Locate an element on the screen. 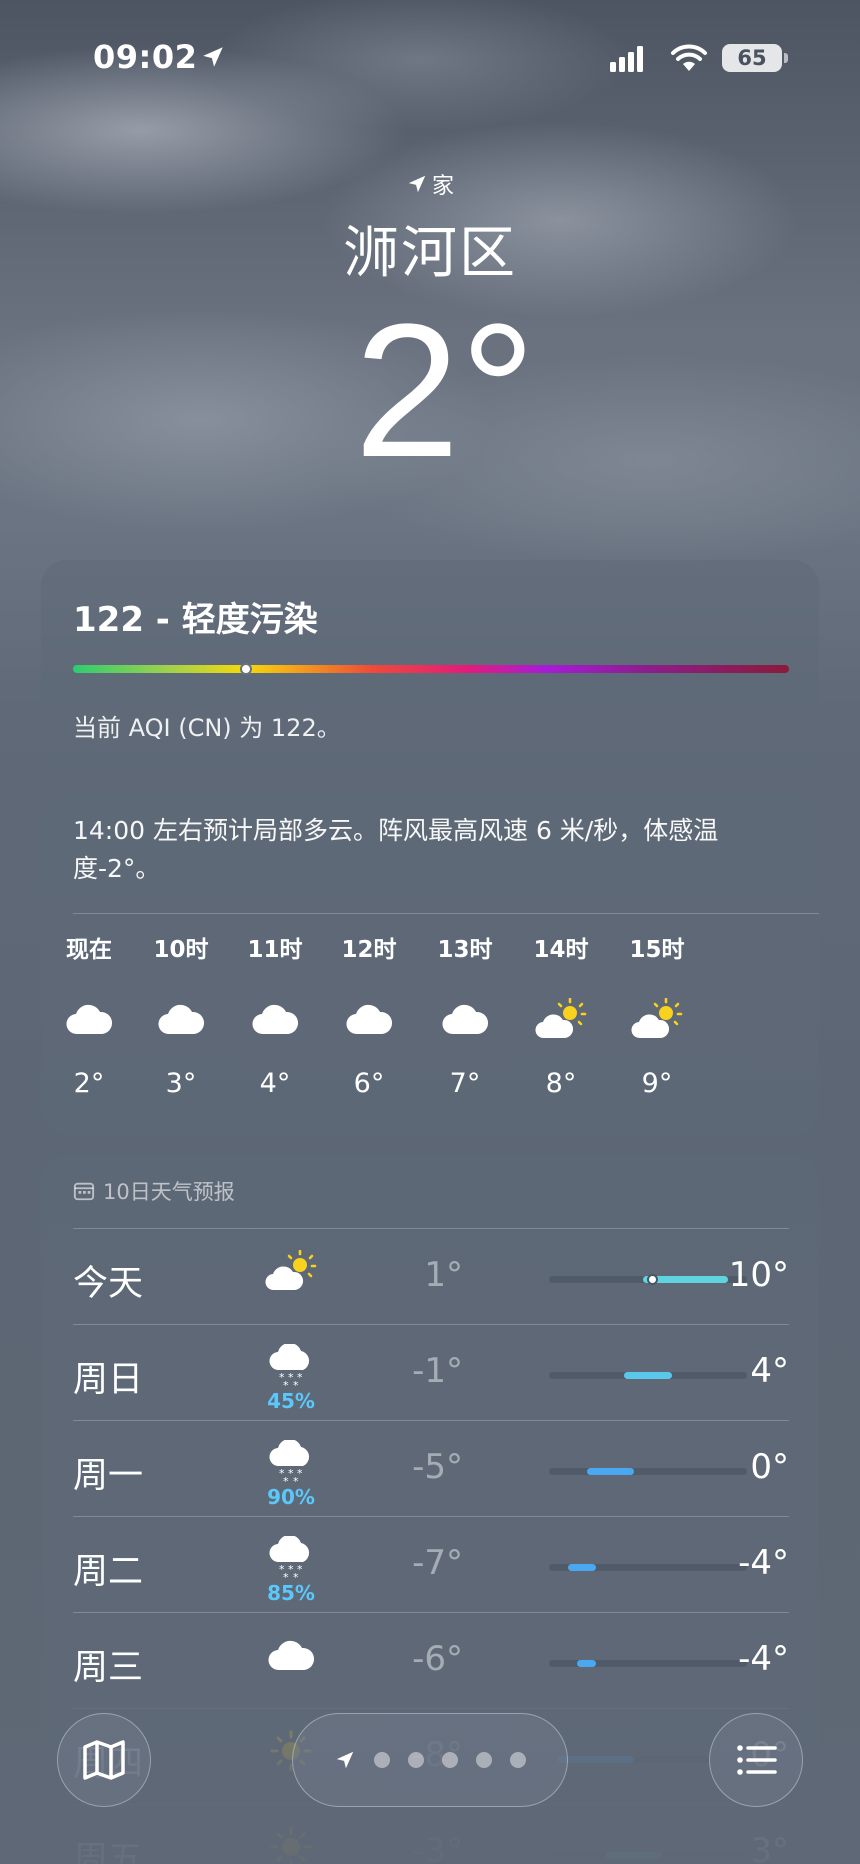 This screenshot has width=860, height=1864. list-icon is located at coordinates (757, 1760).